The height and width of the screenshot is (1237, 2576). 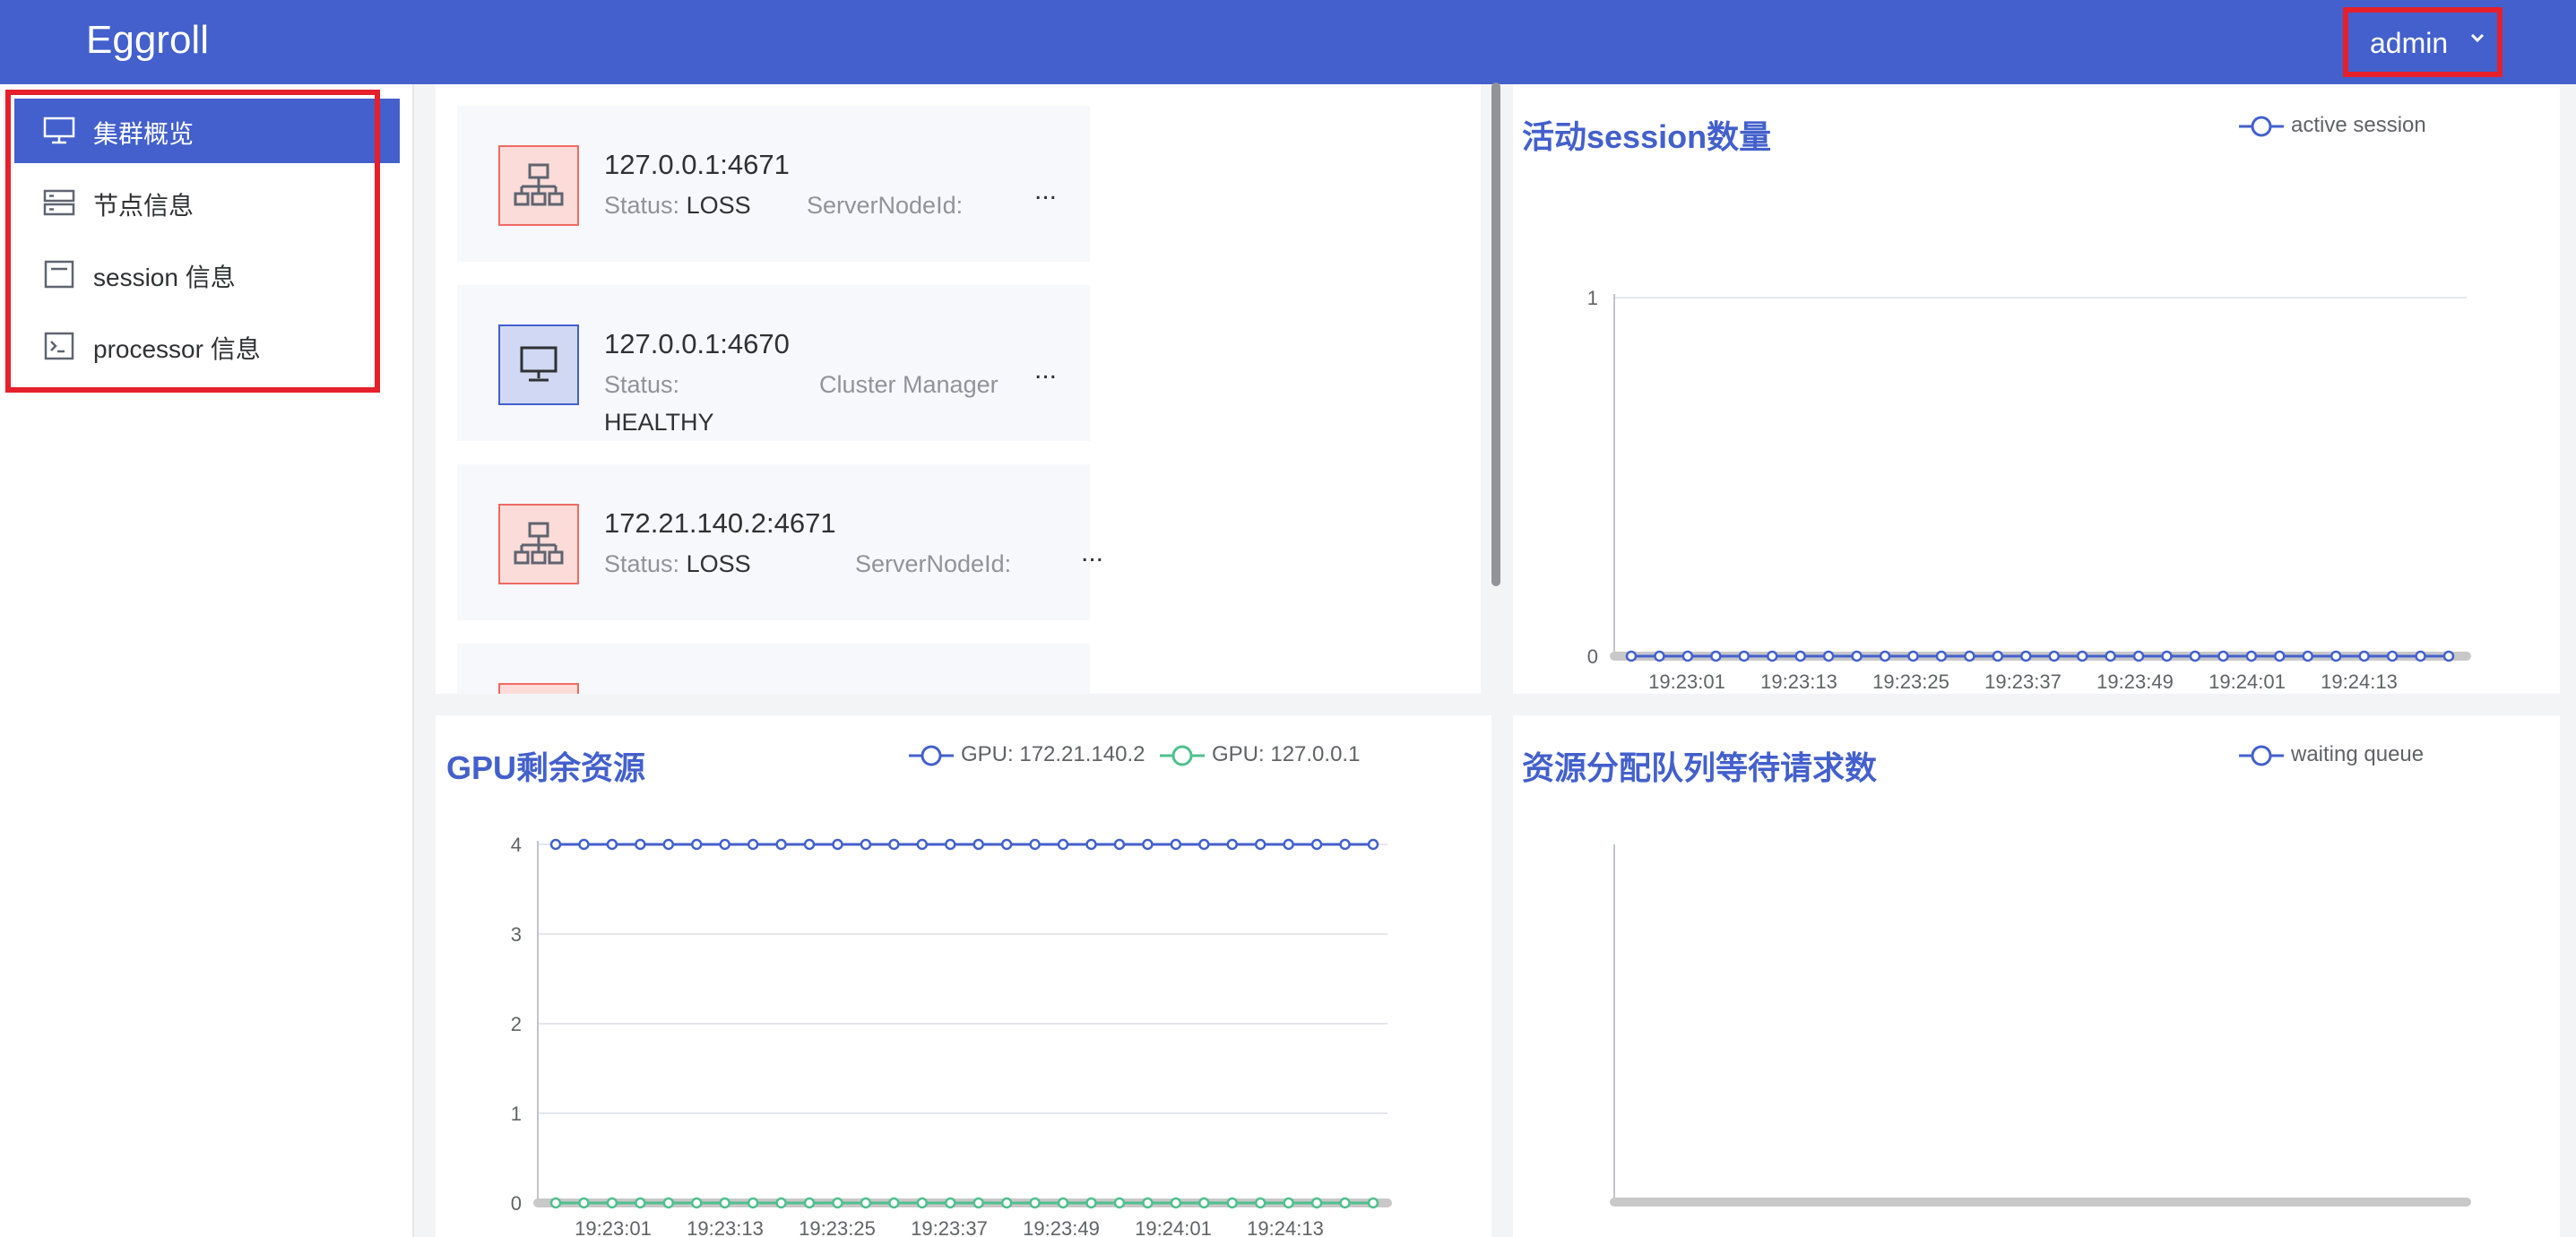 What do you see at coordinates (1288, 42) in the screenshot?
I see `top-header: Eggroll admin` at bounding box center [1288, 42].